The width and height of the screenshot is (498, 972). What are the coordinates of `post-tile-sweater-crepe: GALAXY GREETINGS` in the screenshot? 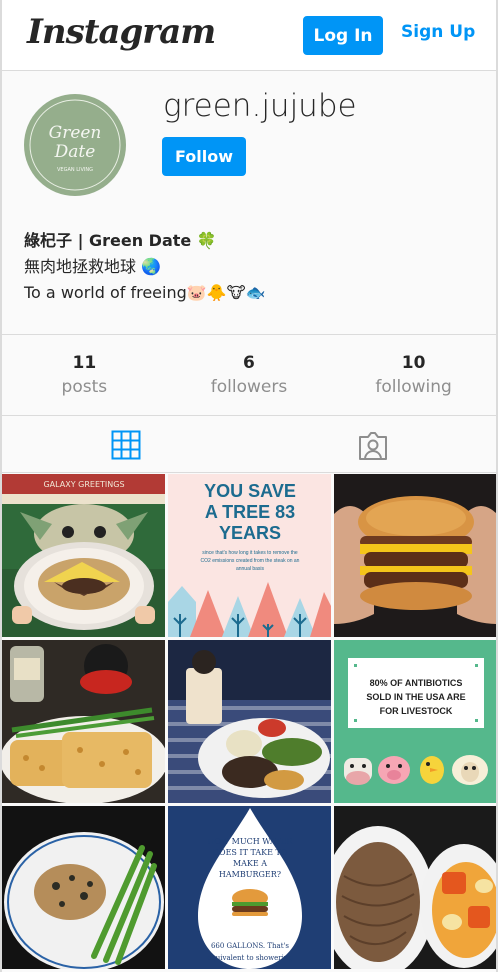 It's located at (83, 555).